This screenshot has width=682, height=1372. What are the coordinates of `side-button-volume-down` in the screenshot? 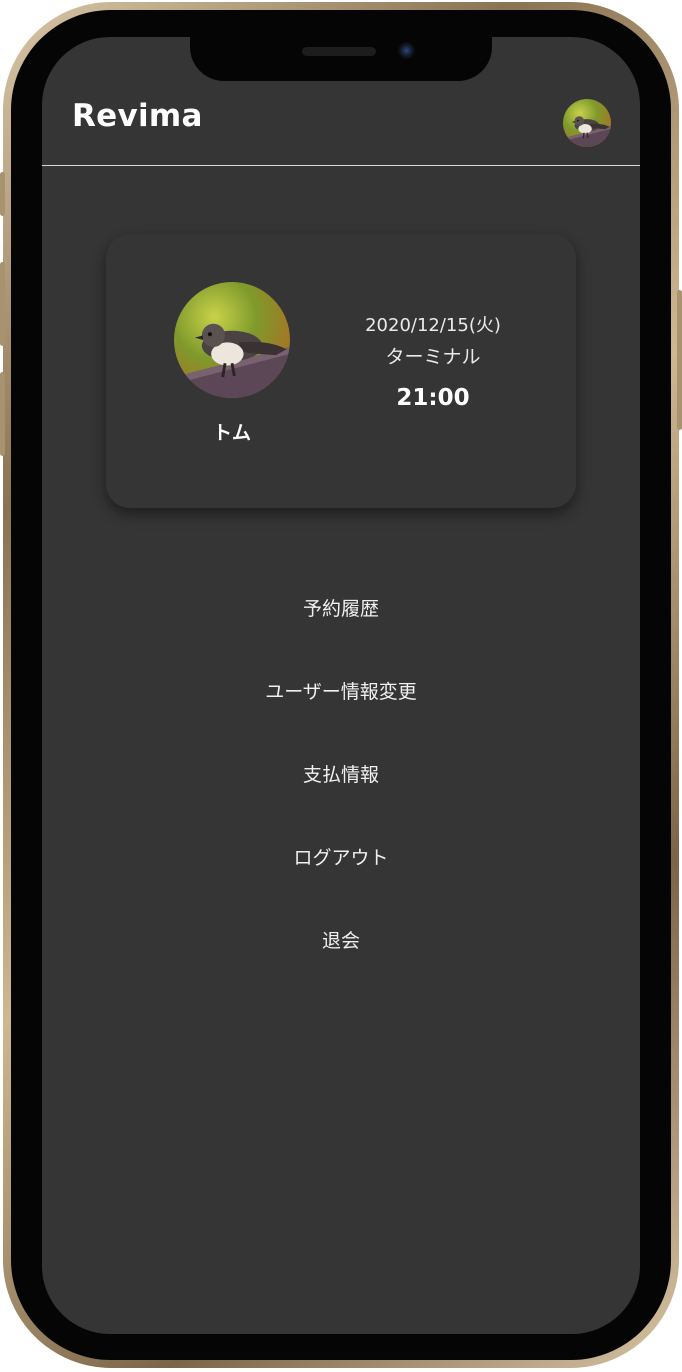 It's located at (2, 414).